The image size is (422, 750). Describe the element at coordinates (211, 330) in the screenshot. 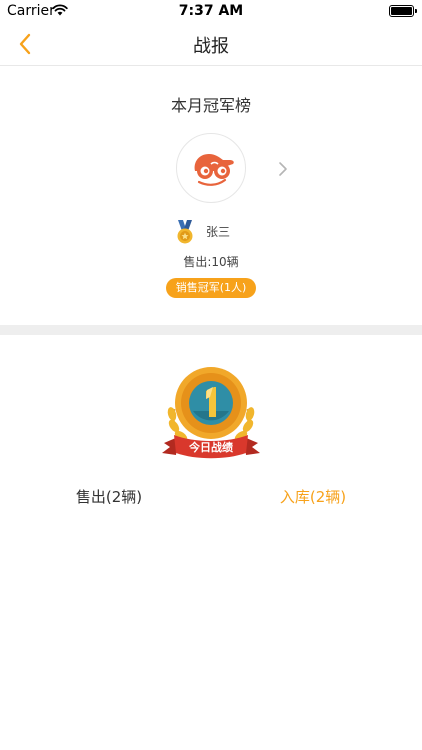

I see `section-divider` at that location.